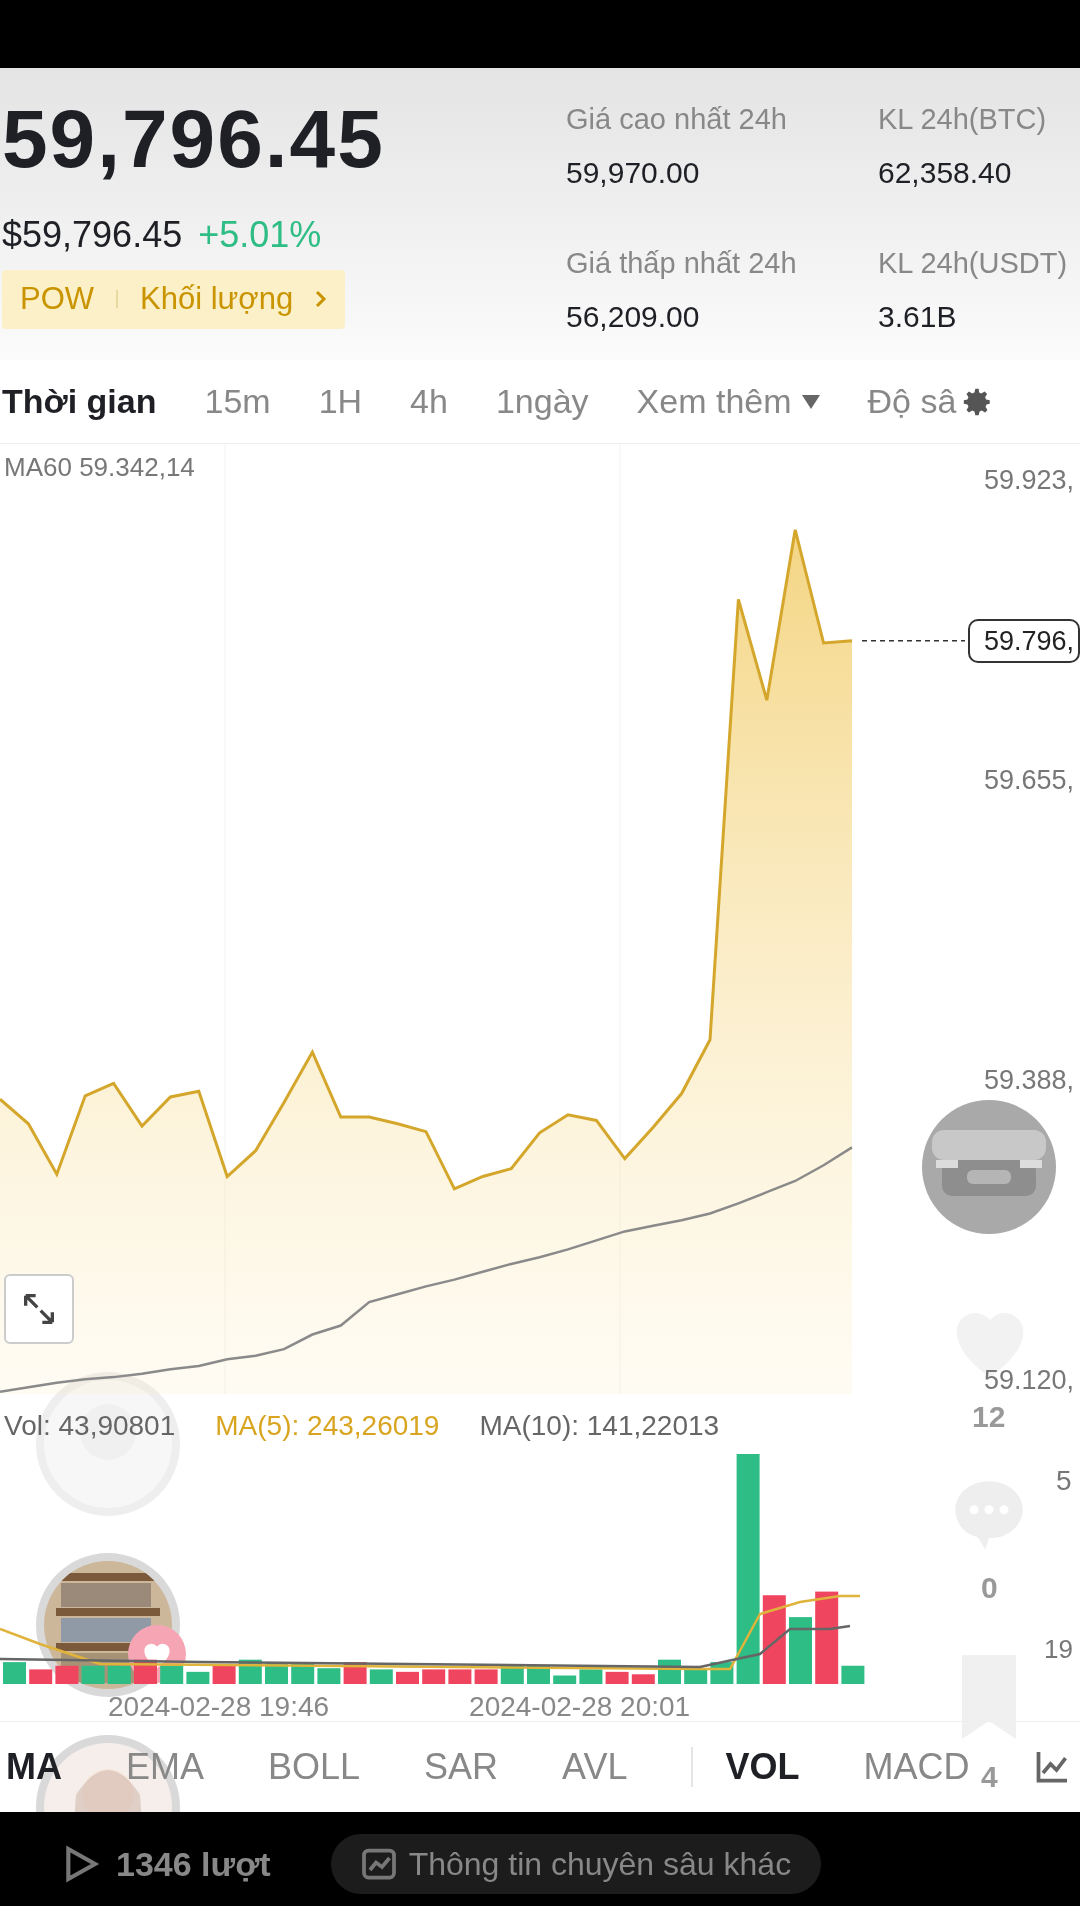 This screenshot has height=1906, width=1080. What do you see at coordinates (193, 1864) in the screenshot?
I see `view-count: 1346 lượt` at bounding box center [193, 1864].